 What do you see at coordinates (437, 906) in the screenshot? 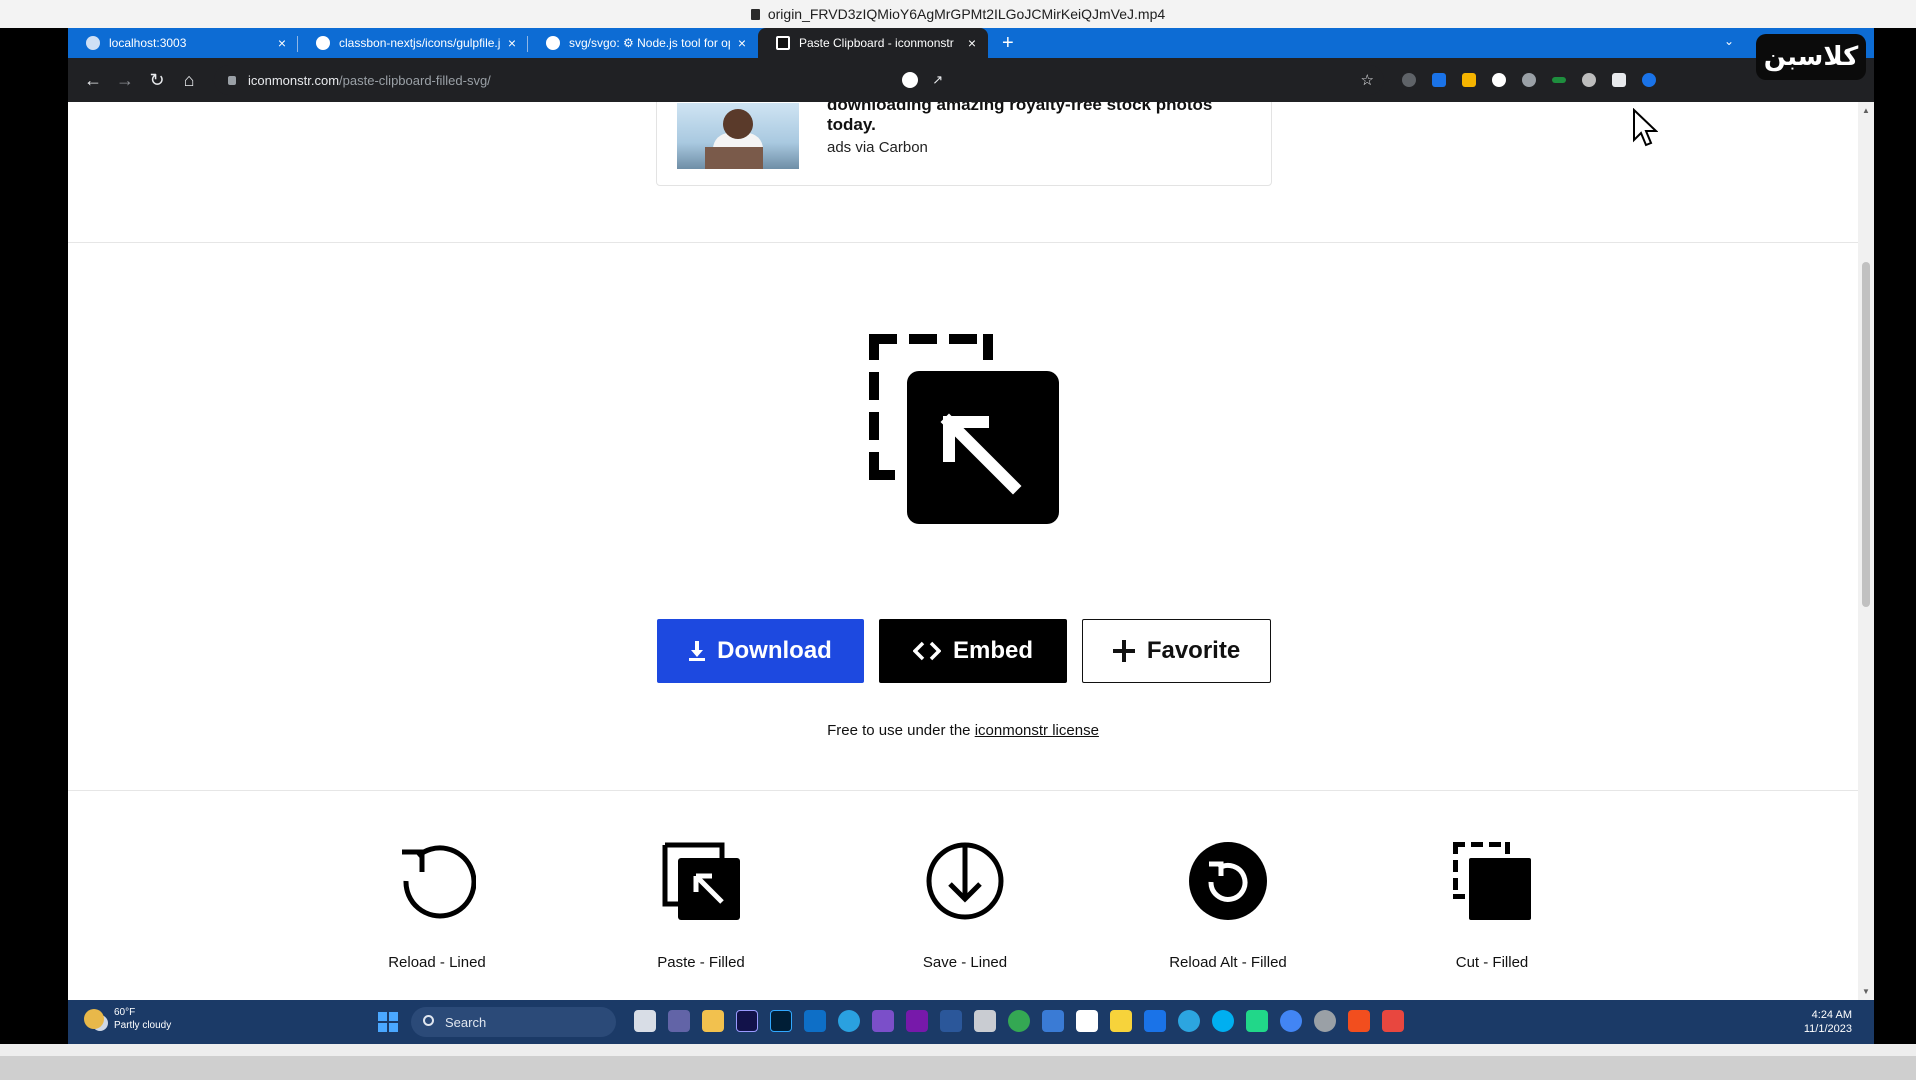
I see `related-icon-card: Reload - Lined` at bounding box center [437, 906].